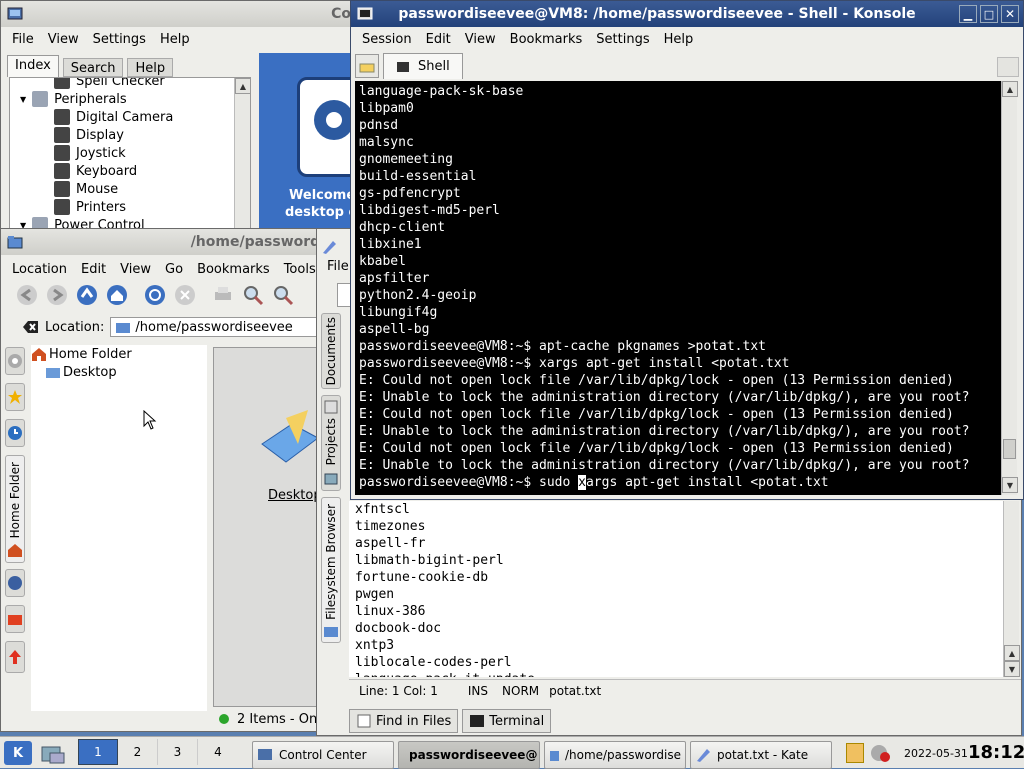 The height and width of the screenshot is (769, 1024). I want to click on maximize-icon: □, so click(989, 14).